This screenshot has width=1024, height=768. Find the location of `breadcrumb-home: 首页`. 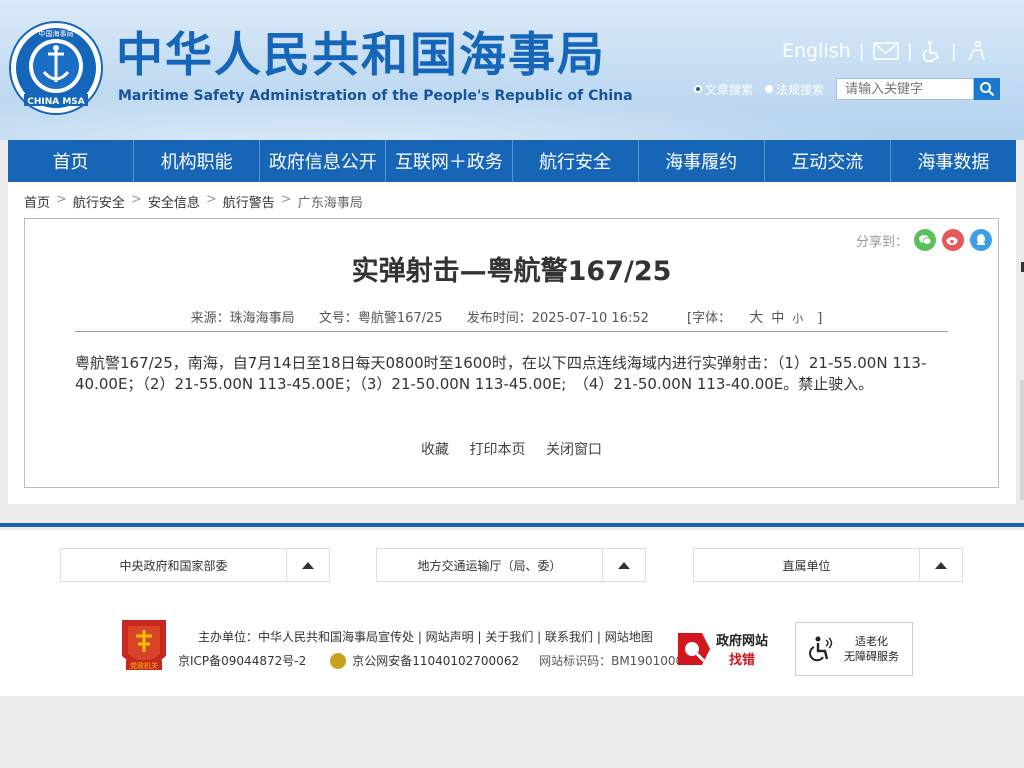

breadcrumb-home: 首页 is located at coordinates (37, 201).